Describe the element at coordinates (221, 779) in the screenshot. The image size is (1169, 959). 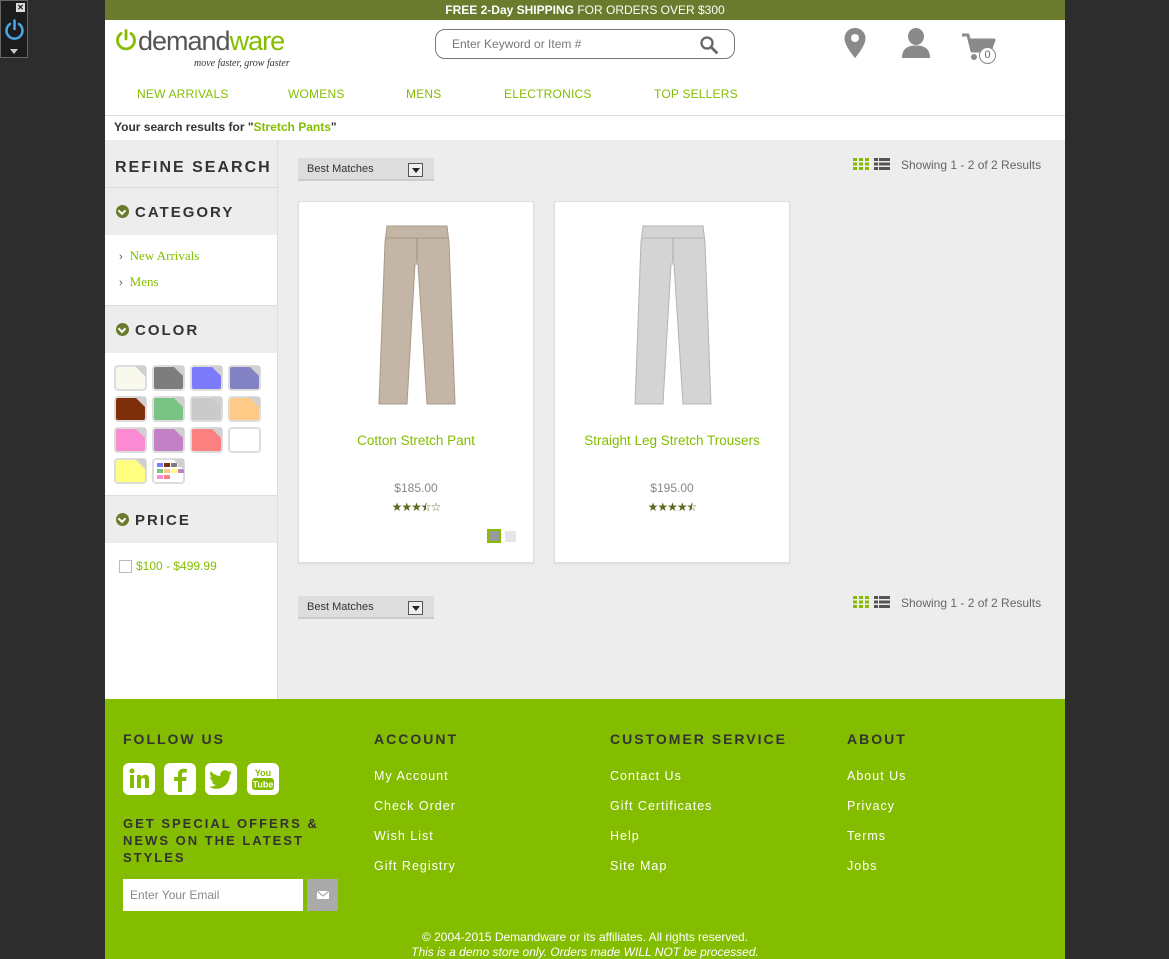
I see `twitter-icon` at that location.